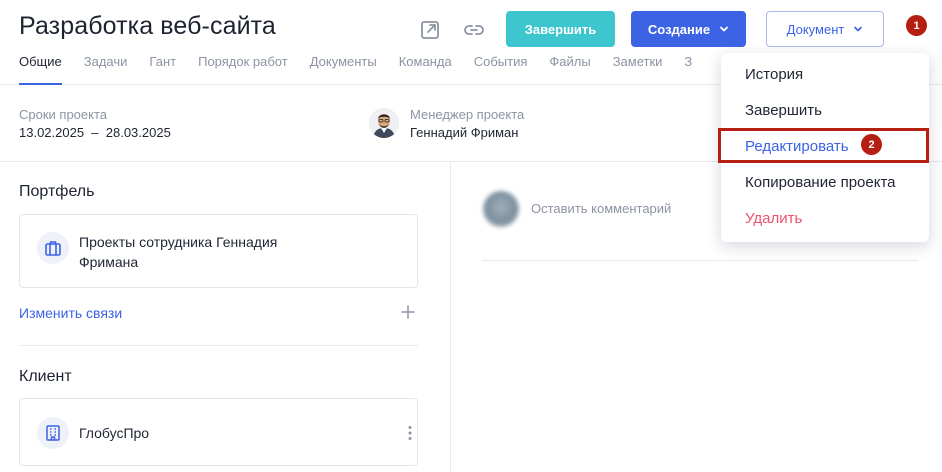  What do you see at coordinates (95, 132) in the screenshot?
I see `dates-value: 13.02.2025 – 28.03.2025` at bounding box center [95, 132].